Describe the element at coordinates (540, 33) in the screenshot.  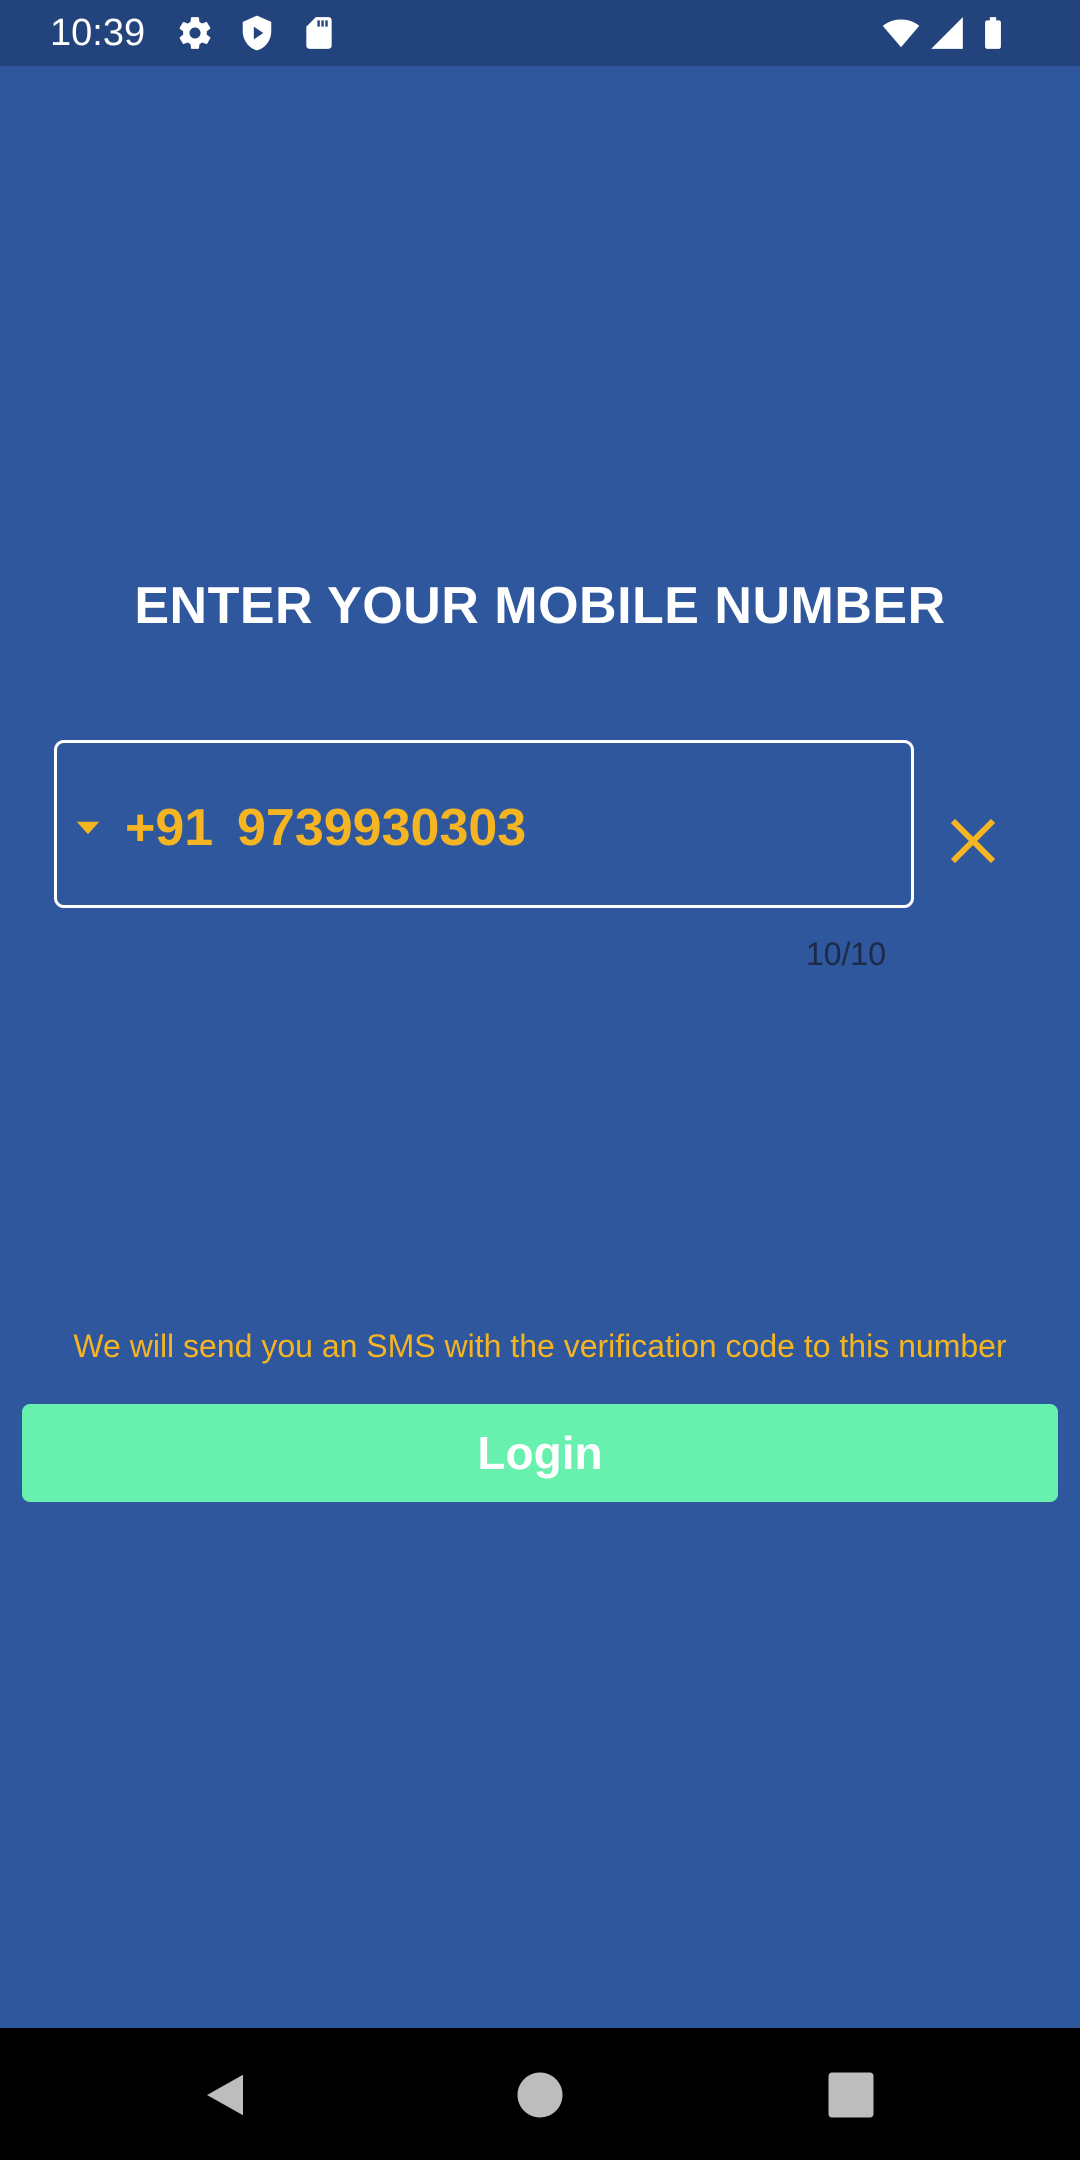
I see `status-bar: 10:39` at that location.